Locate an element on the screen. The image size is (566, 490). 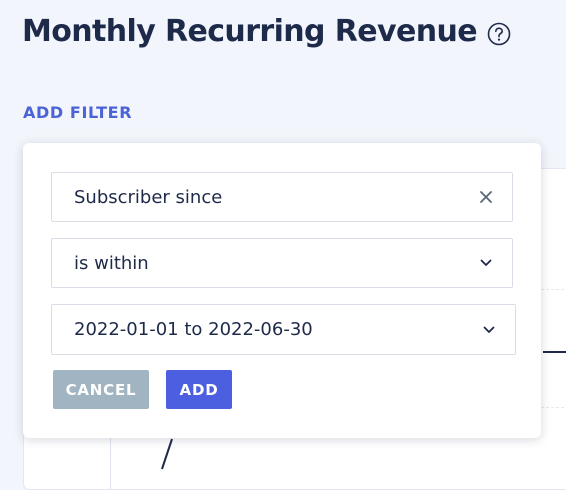
add-filter-button: ADD FILTER is located at coordinates (77, 112).